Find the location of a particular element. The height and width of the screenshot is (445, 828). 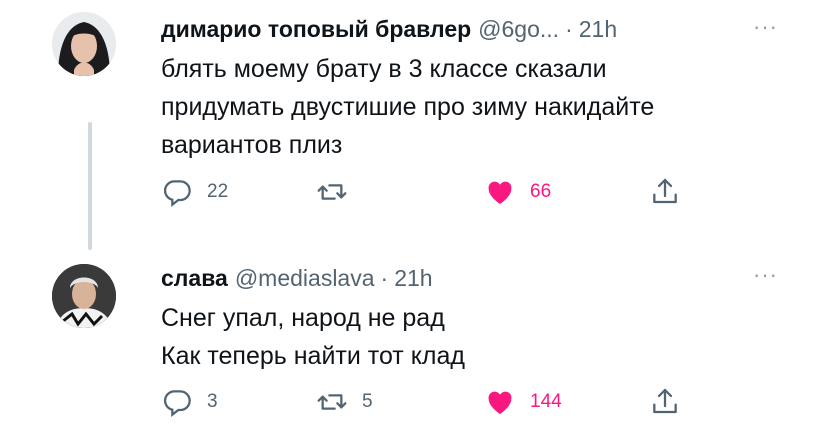

reply-count: 22 is located at coordinates (218, 191).